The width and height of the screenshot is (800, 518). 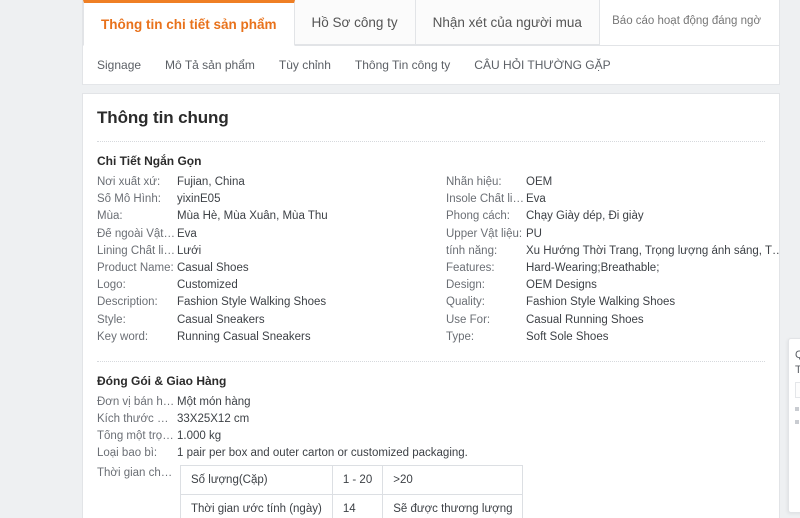 What do you see at coordinates (207, 285) in the screenshot?
I see `spec-value: Customized` at bounding box center [207, 285].